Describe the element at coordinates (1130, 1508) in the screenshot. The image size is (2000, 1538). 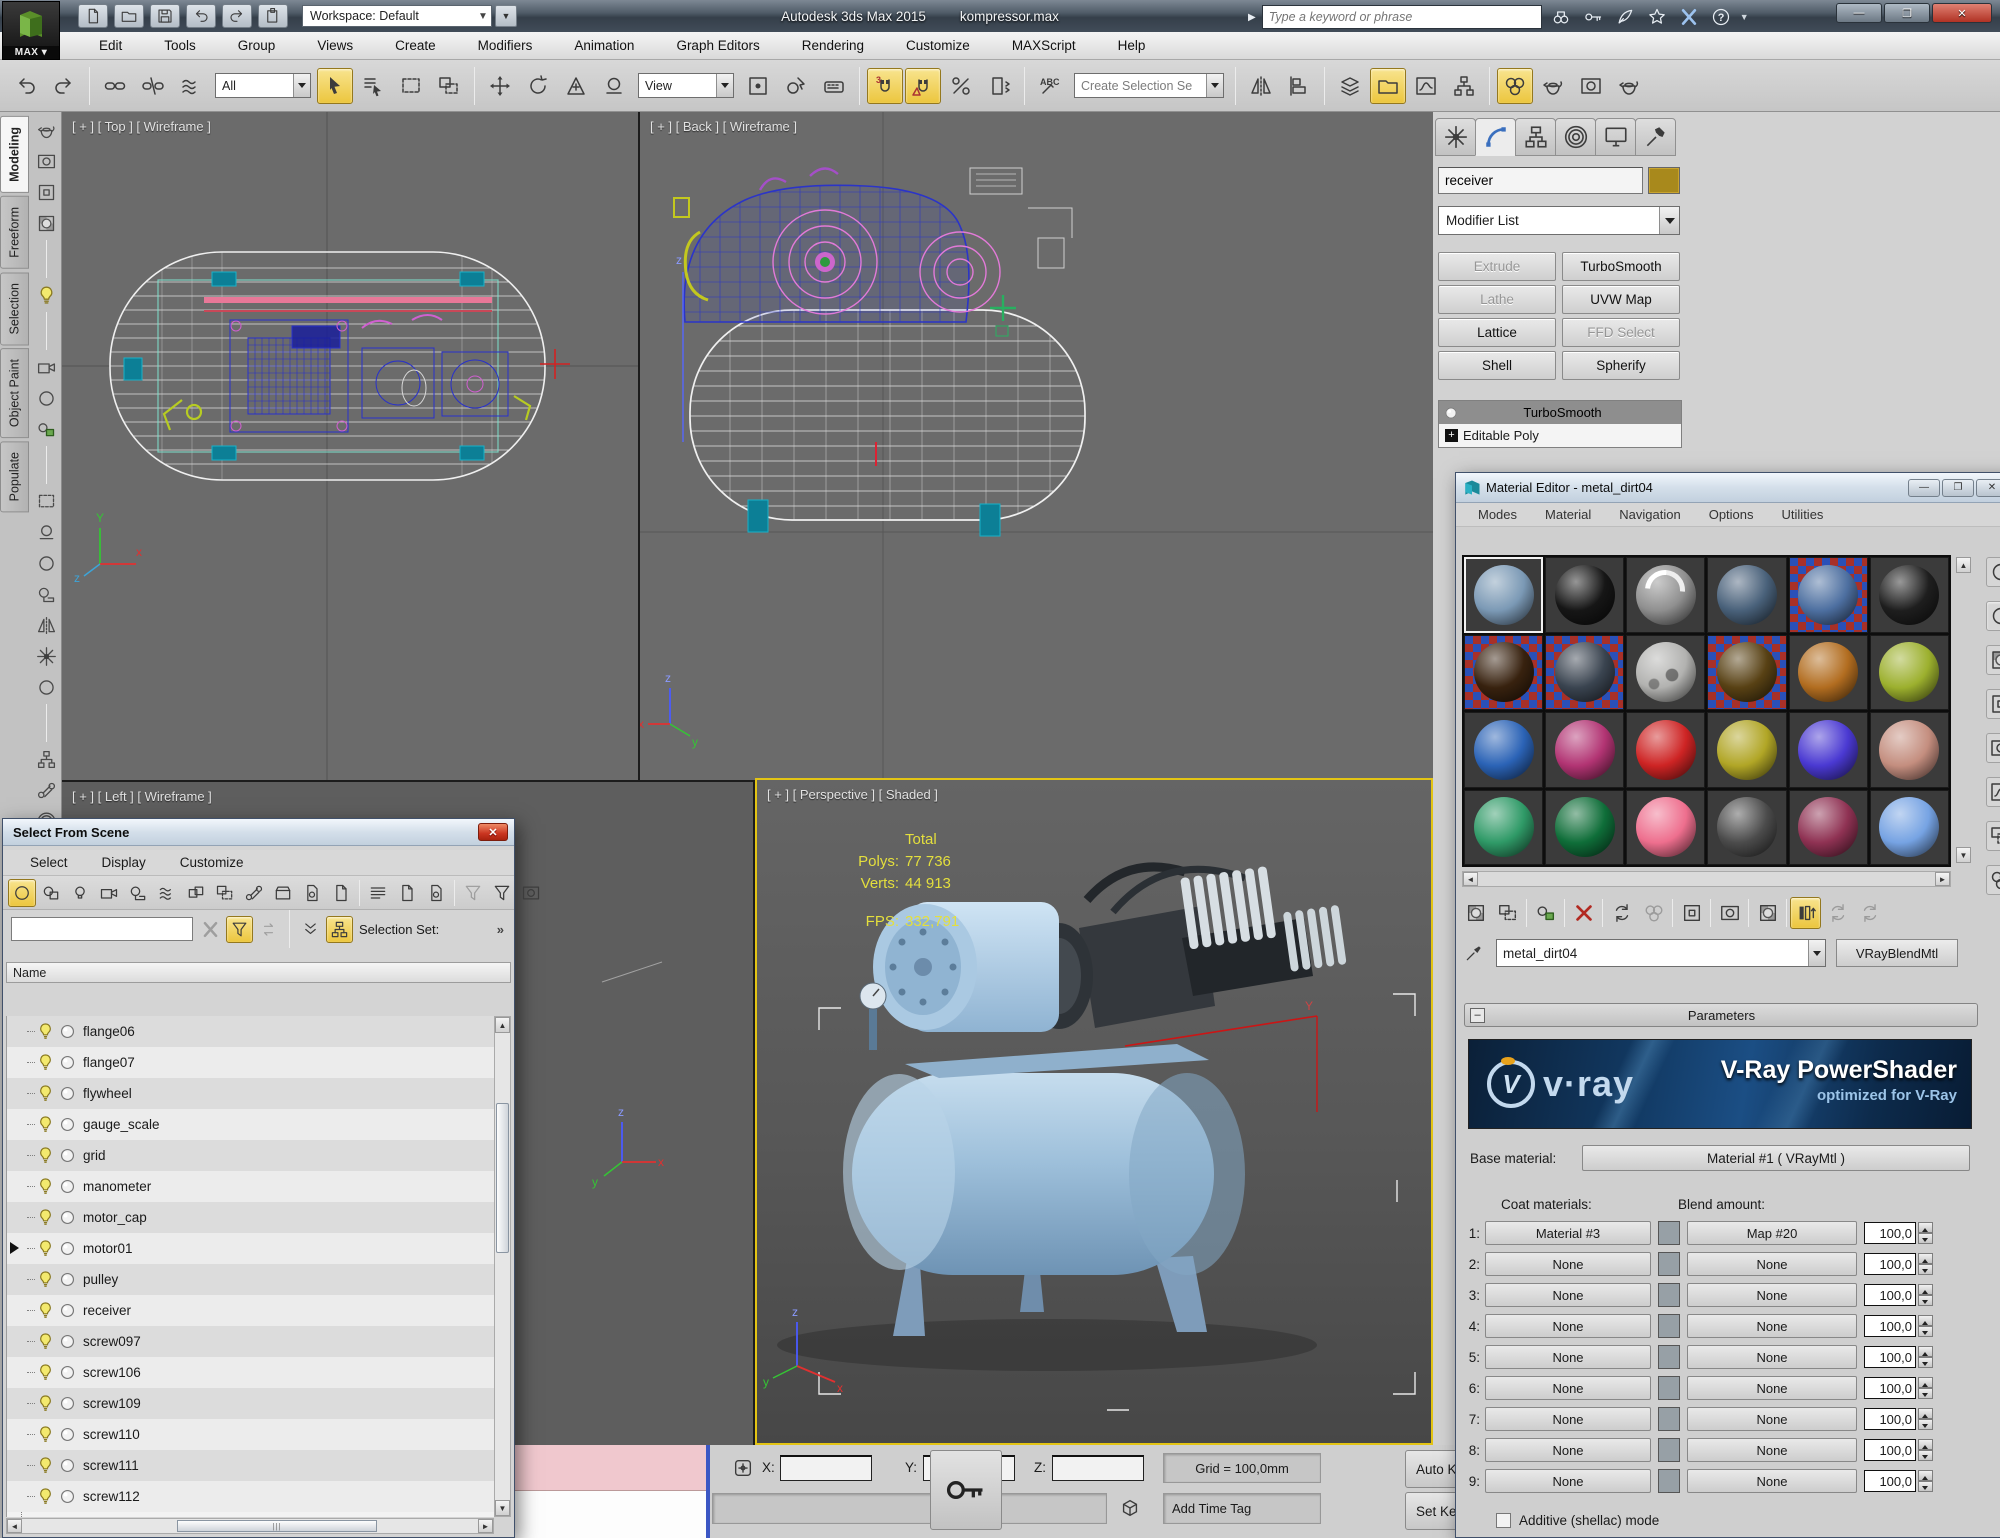
I see `time-tag-cube-icon` at that location.